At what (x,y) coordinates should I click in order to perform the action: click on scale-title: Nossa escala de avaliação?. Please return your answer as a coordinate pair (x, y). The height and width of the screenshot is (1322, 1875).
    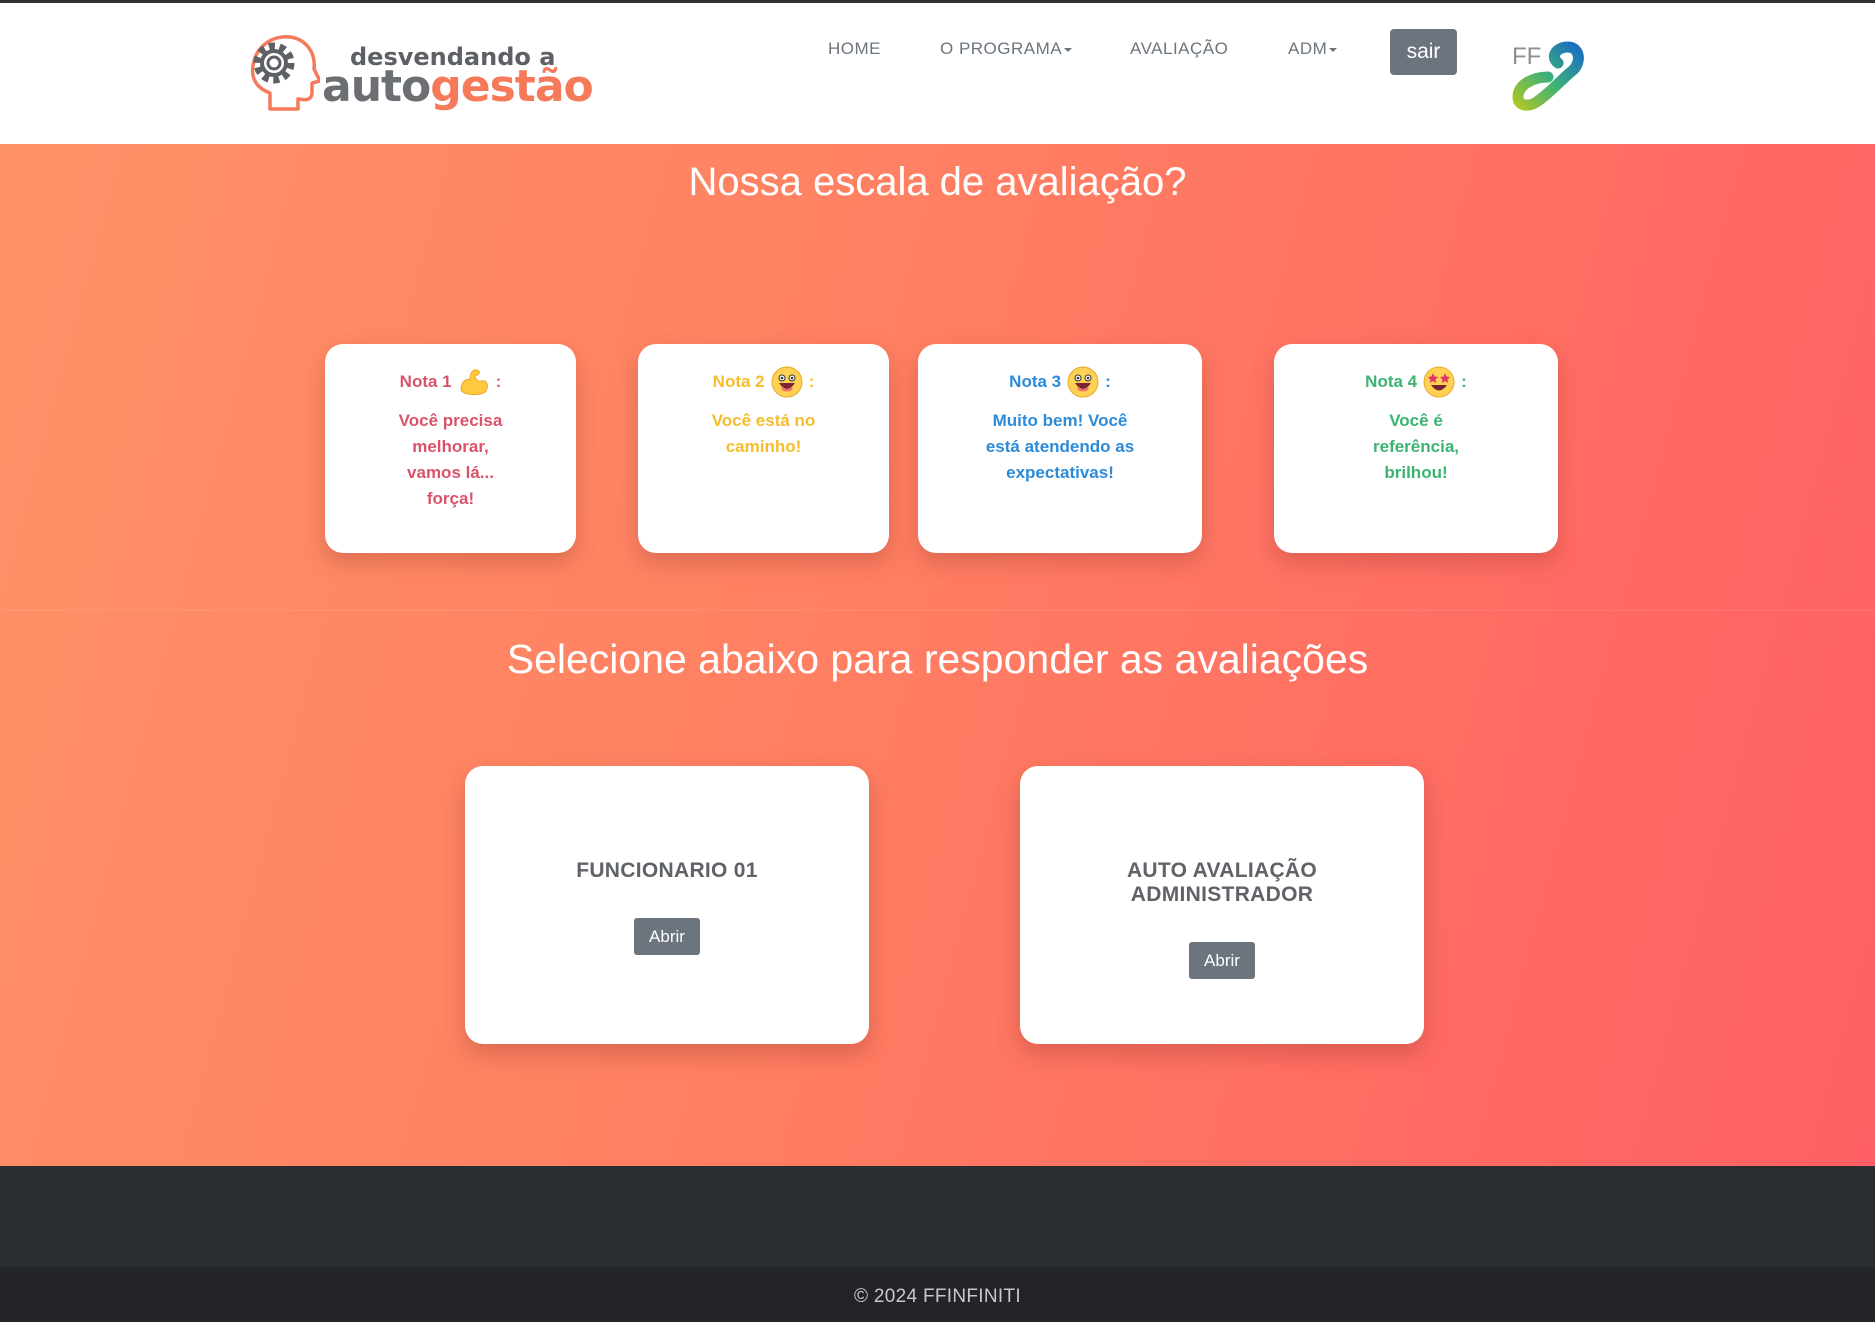
    Looking at the image, I should click on (937, 182).